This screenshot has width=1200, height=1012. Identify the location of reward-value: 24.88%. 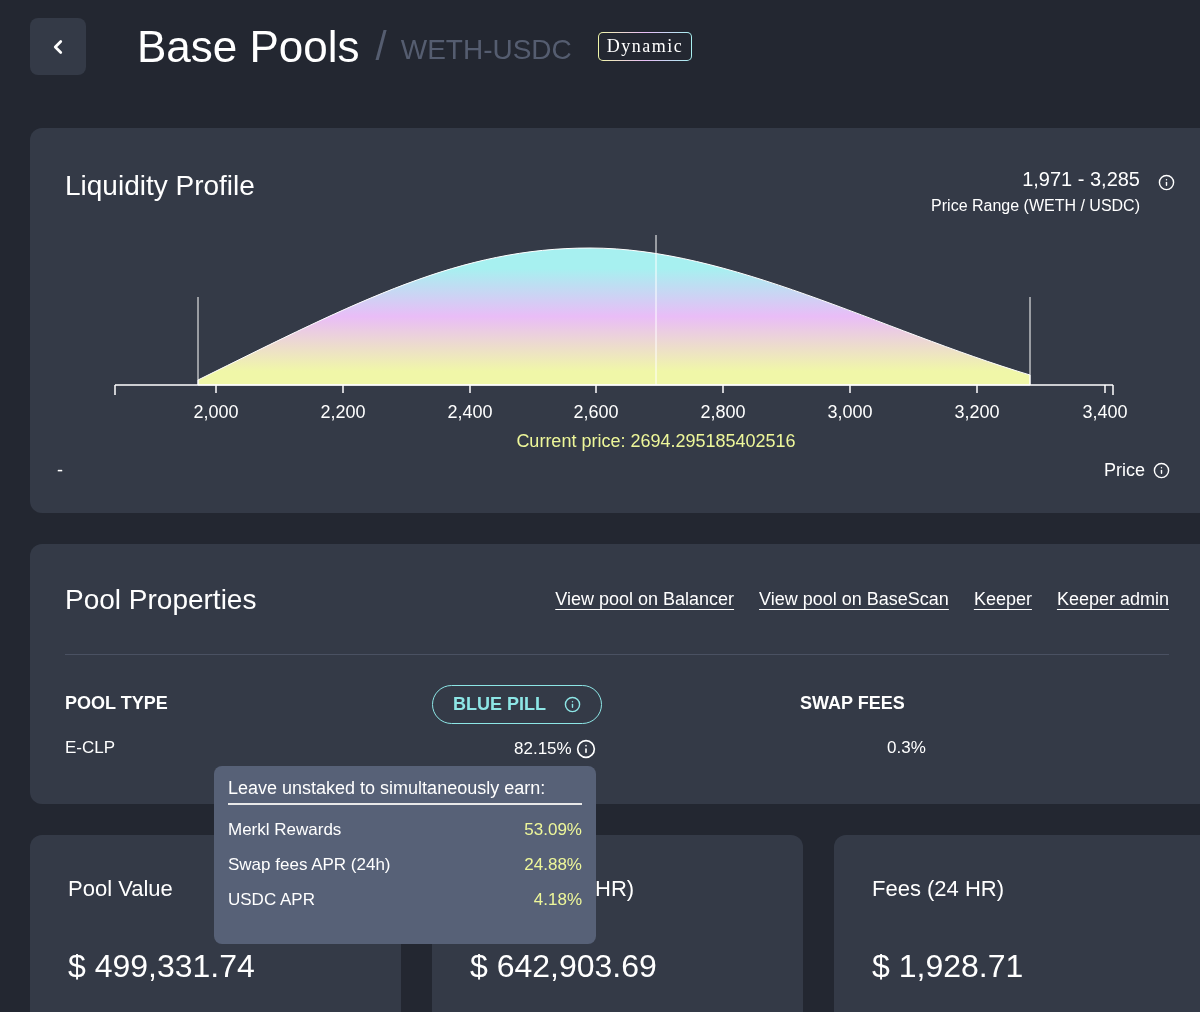
(553, 865).